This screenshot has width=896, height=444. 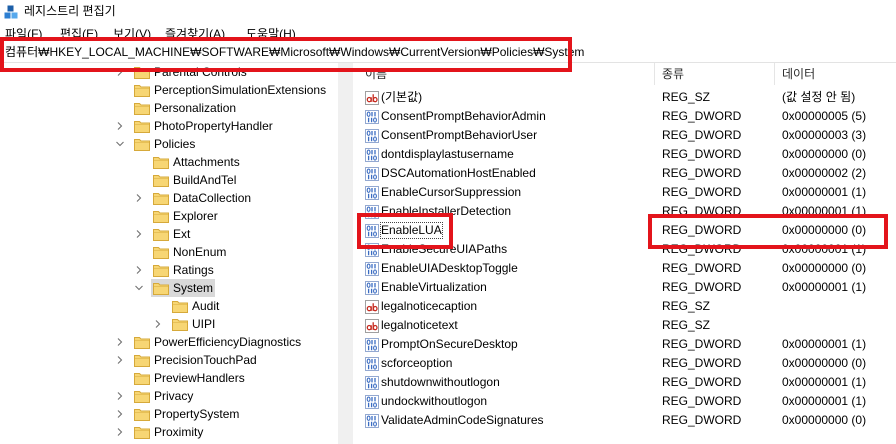 I want to click on tree-item-ext: Ext, so click(x=169, y=234).